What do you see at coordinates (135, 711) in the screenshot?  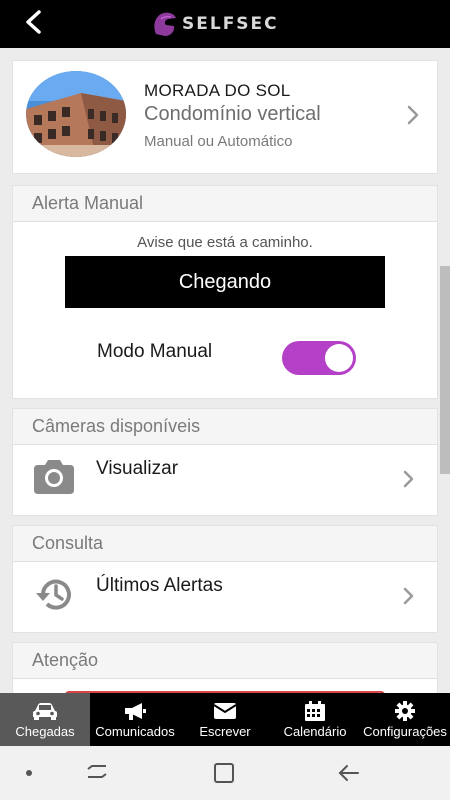 I see `megaphone-icon` at bounding box center [135, 711].